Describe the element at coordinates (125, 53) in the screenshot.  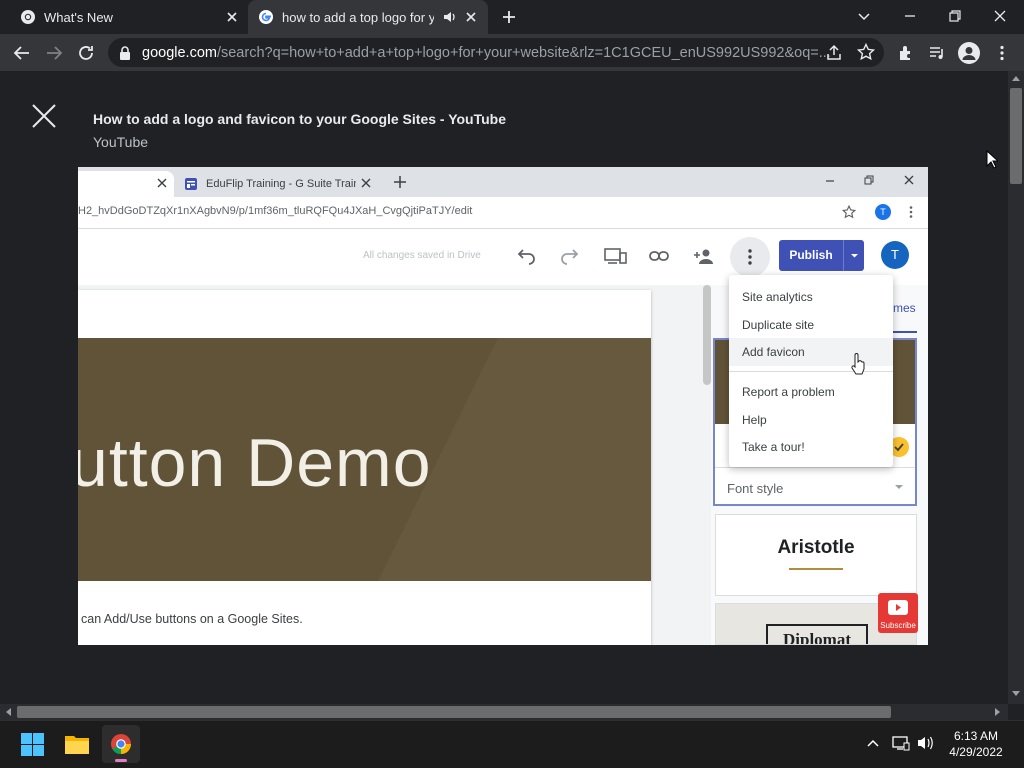
I see `lock-icon` at that location.